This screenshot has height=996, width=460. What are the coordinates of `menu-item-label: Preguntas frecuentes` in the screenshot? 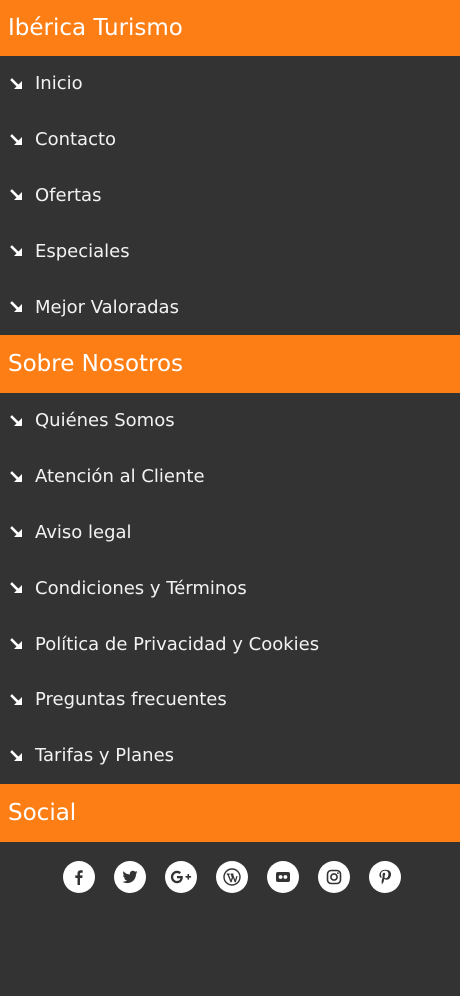 It's located at (131, 700).